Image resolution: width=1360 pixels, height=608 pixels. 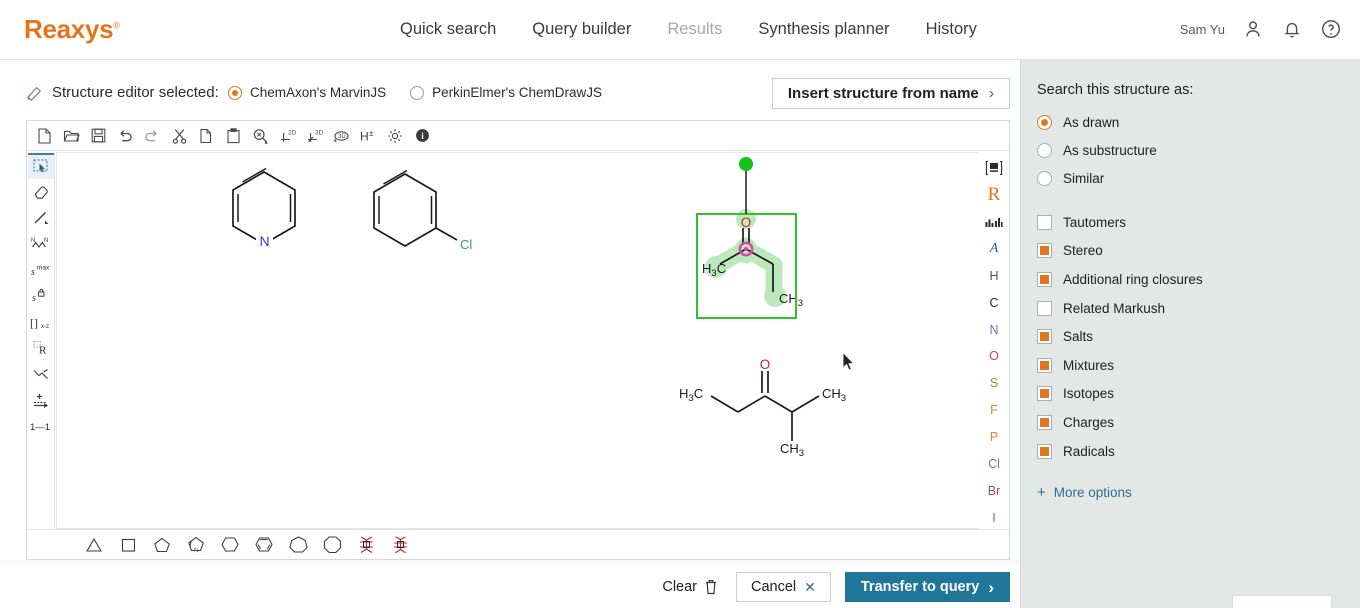 What do you see at coordinates (783, 587) in the screenshot?
I see `cancel-button: Cancel ✕` at bounding box center [783, 587].